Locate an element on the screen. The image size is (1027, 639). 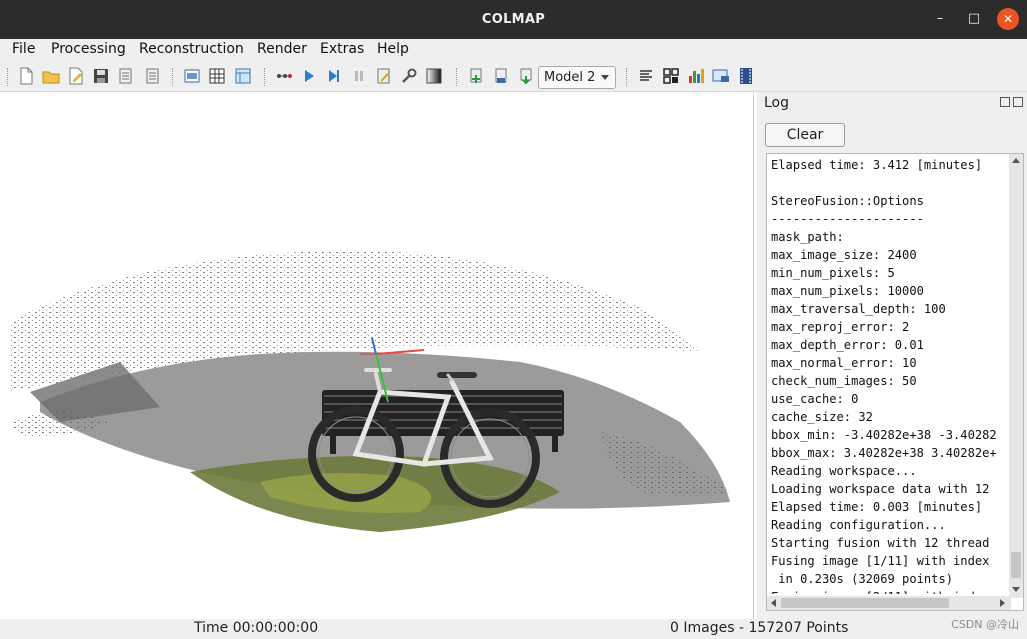
log-line: --------------------- is located at coordinates (847, 219).